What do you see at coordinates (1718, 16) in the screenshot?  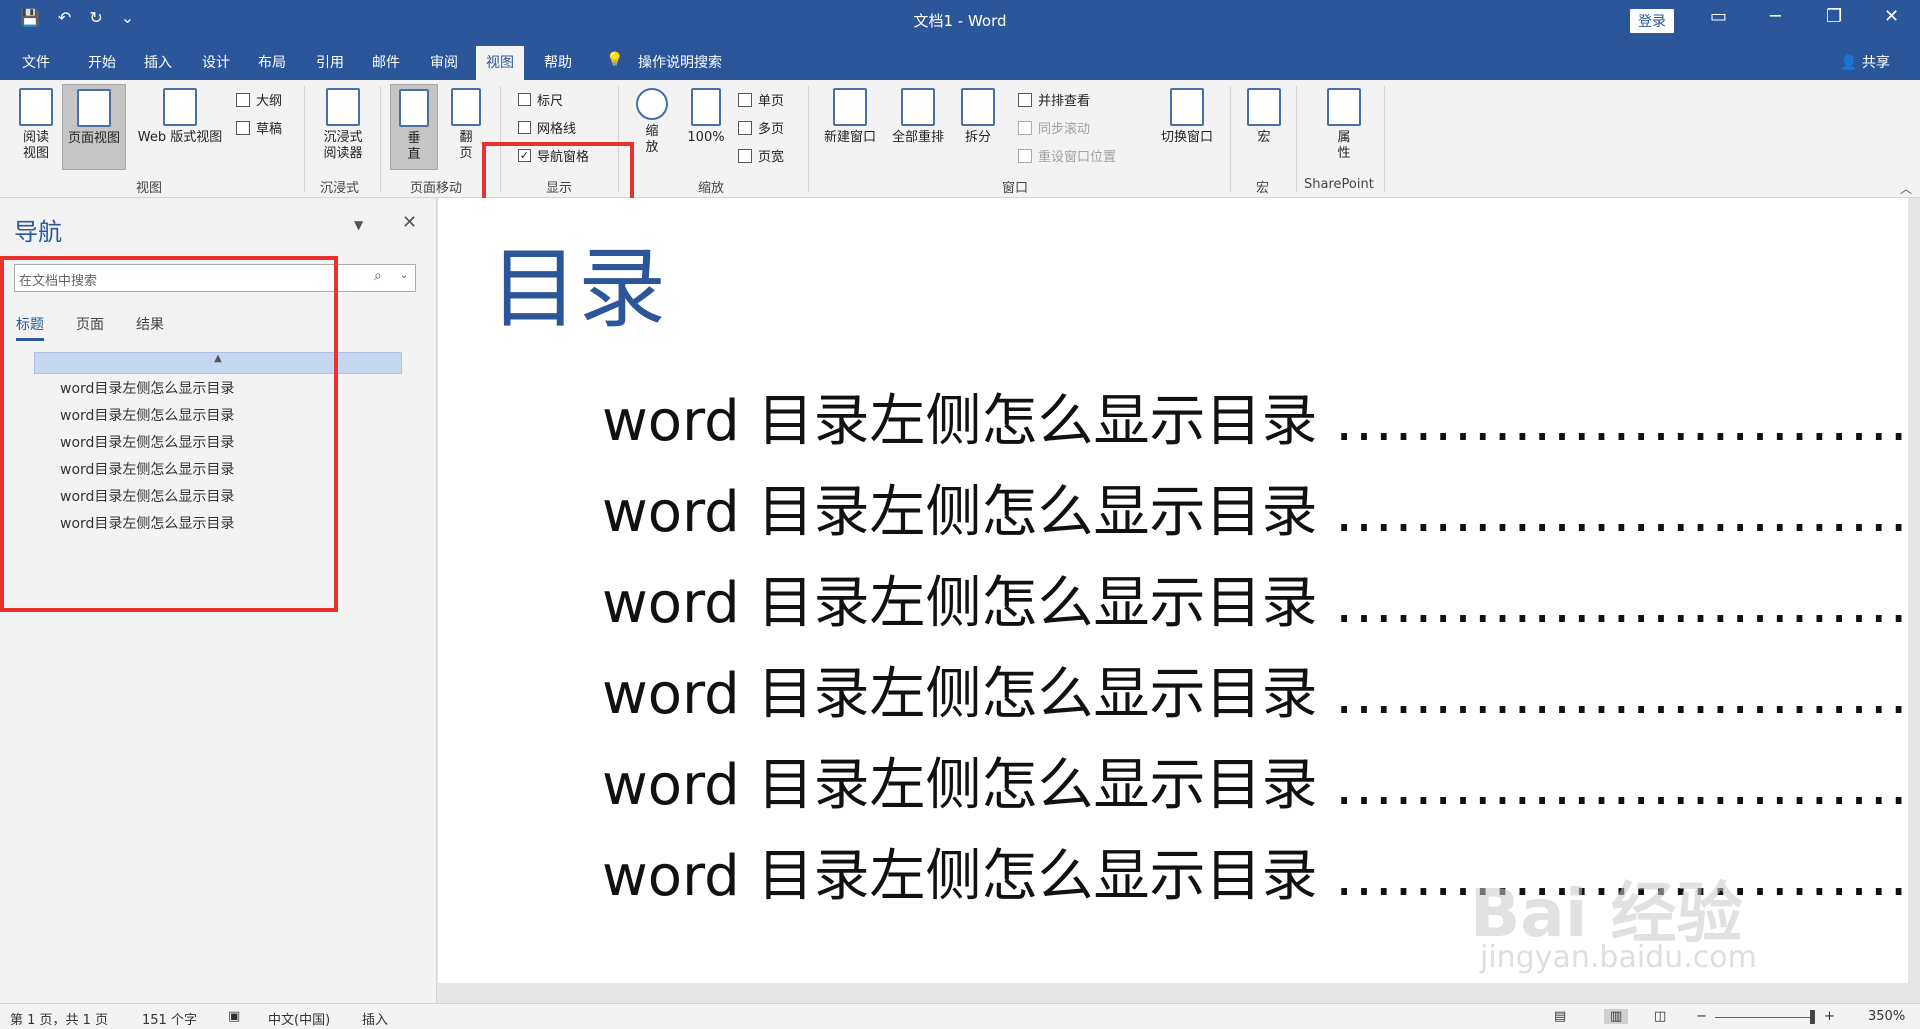 I see `ribbon-display-icon: ▭` at bounding box center [1718, 16].